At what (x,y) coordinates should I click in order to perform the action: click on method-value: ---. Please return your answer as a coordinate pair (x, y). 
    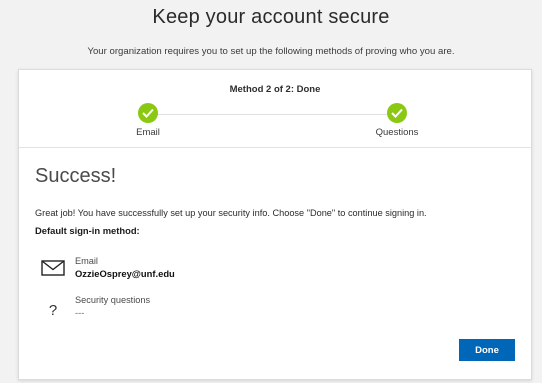
    Looking at the image, I should click on (80, 312).